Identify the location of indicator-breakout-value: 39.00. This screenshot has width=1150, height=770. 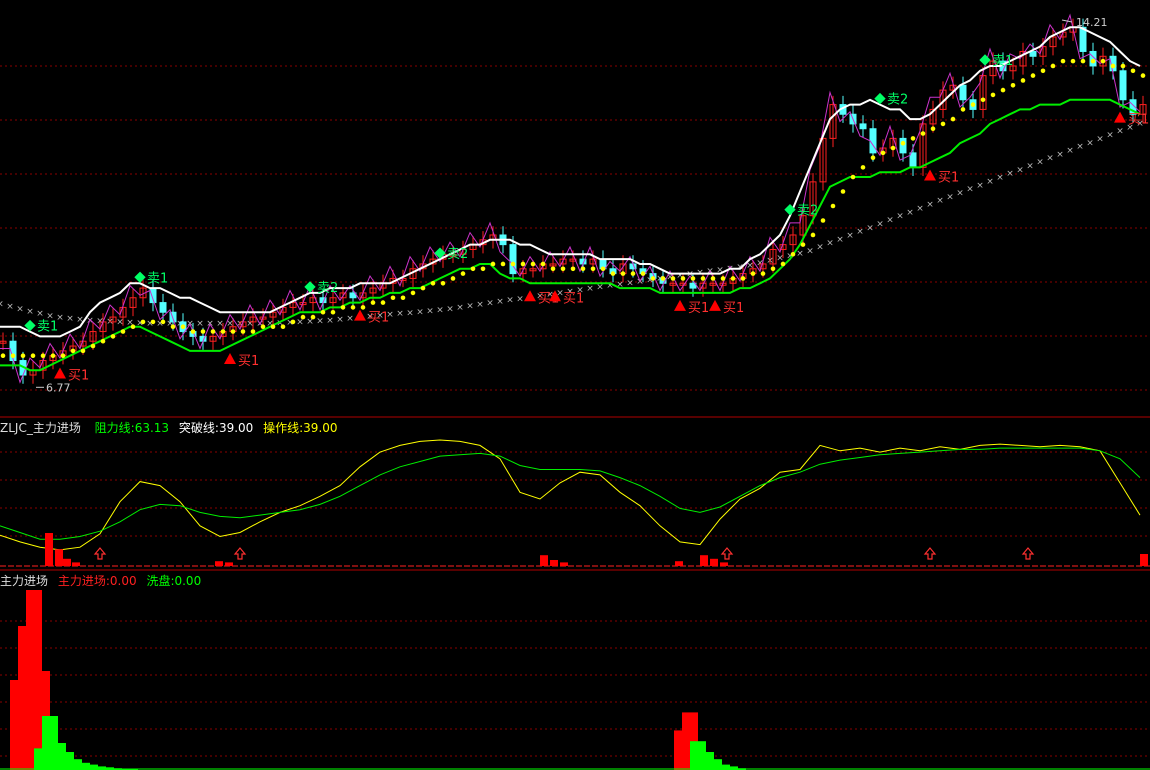
(236, 428).